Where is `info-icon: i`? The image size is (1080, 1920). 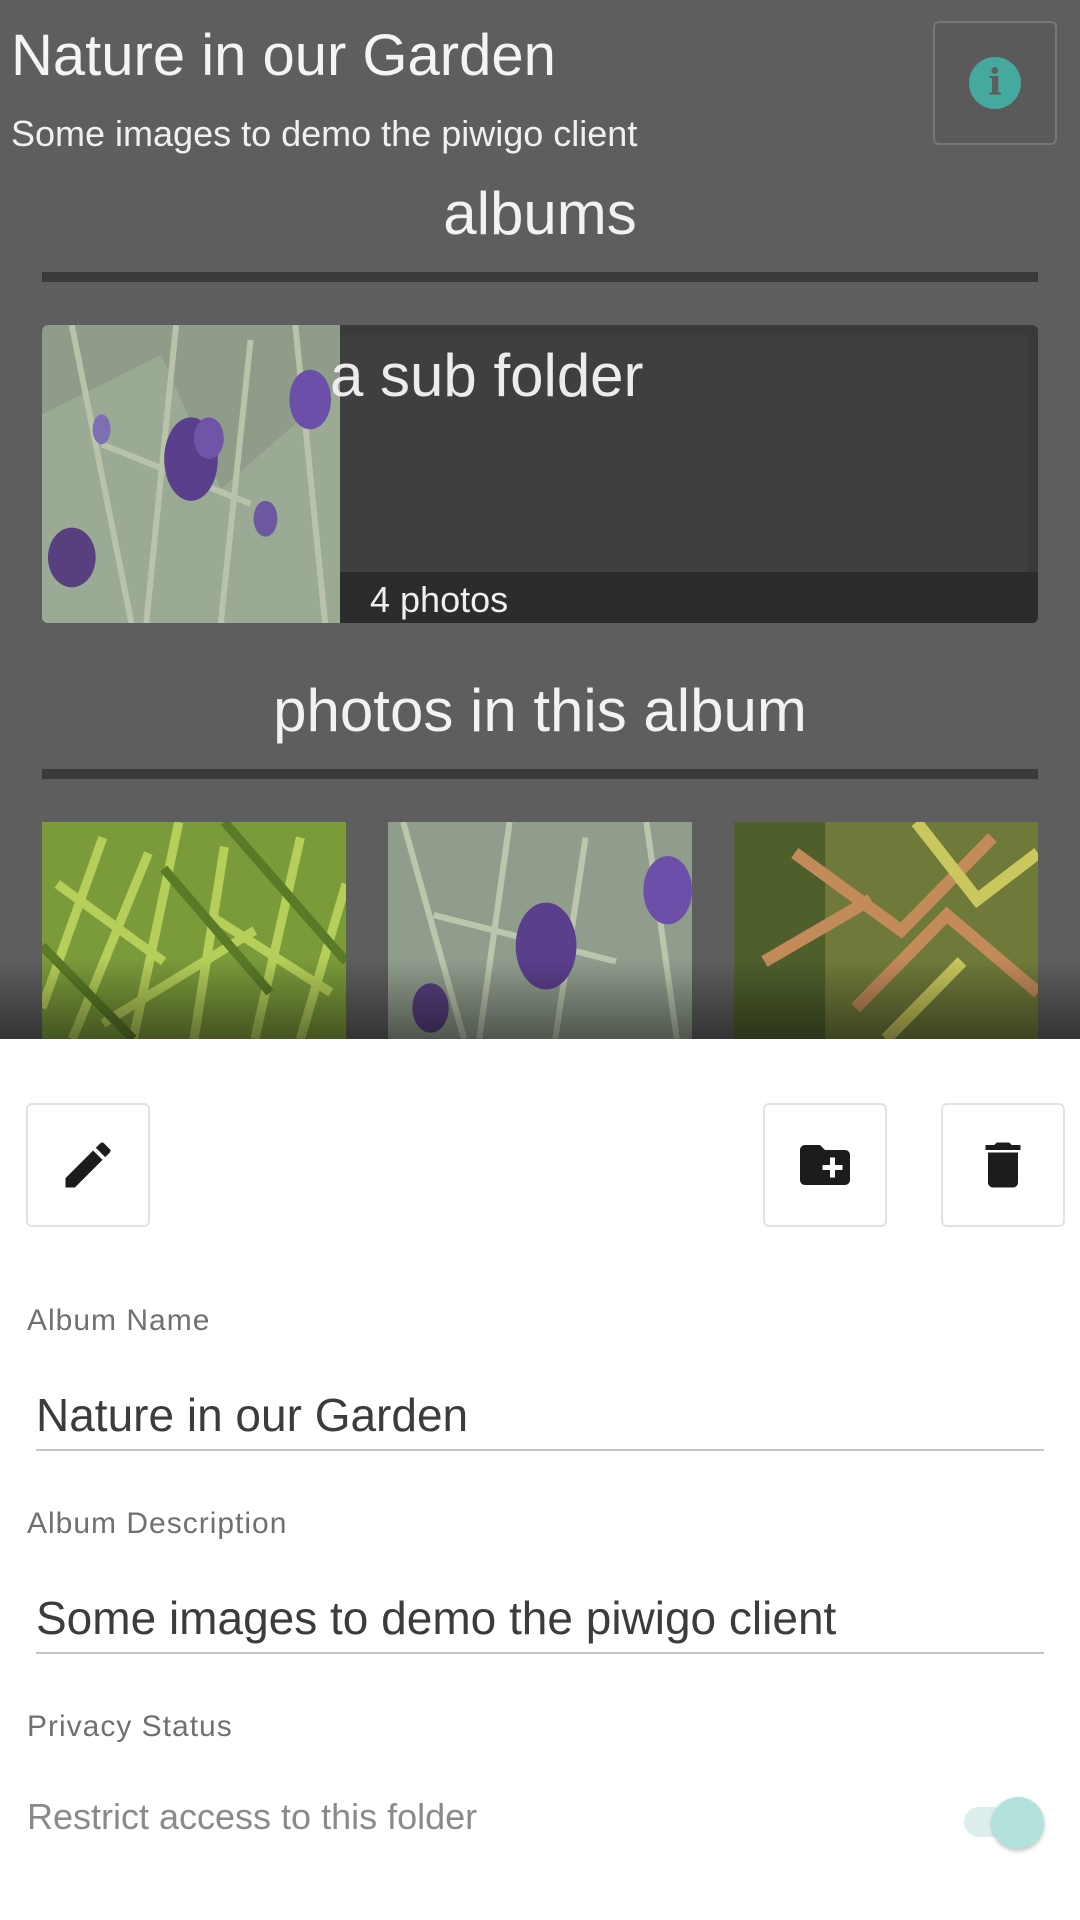 info-icon: i is located at coordinates (995, 83).